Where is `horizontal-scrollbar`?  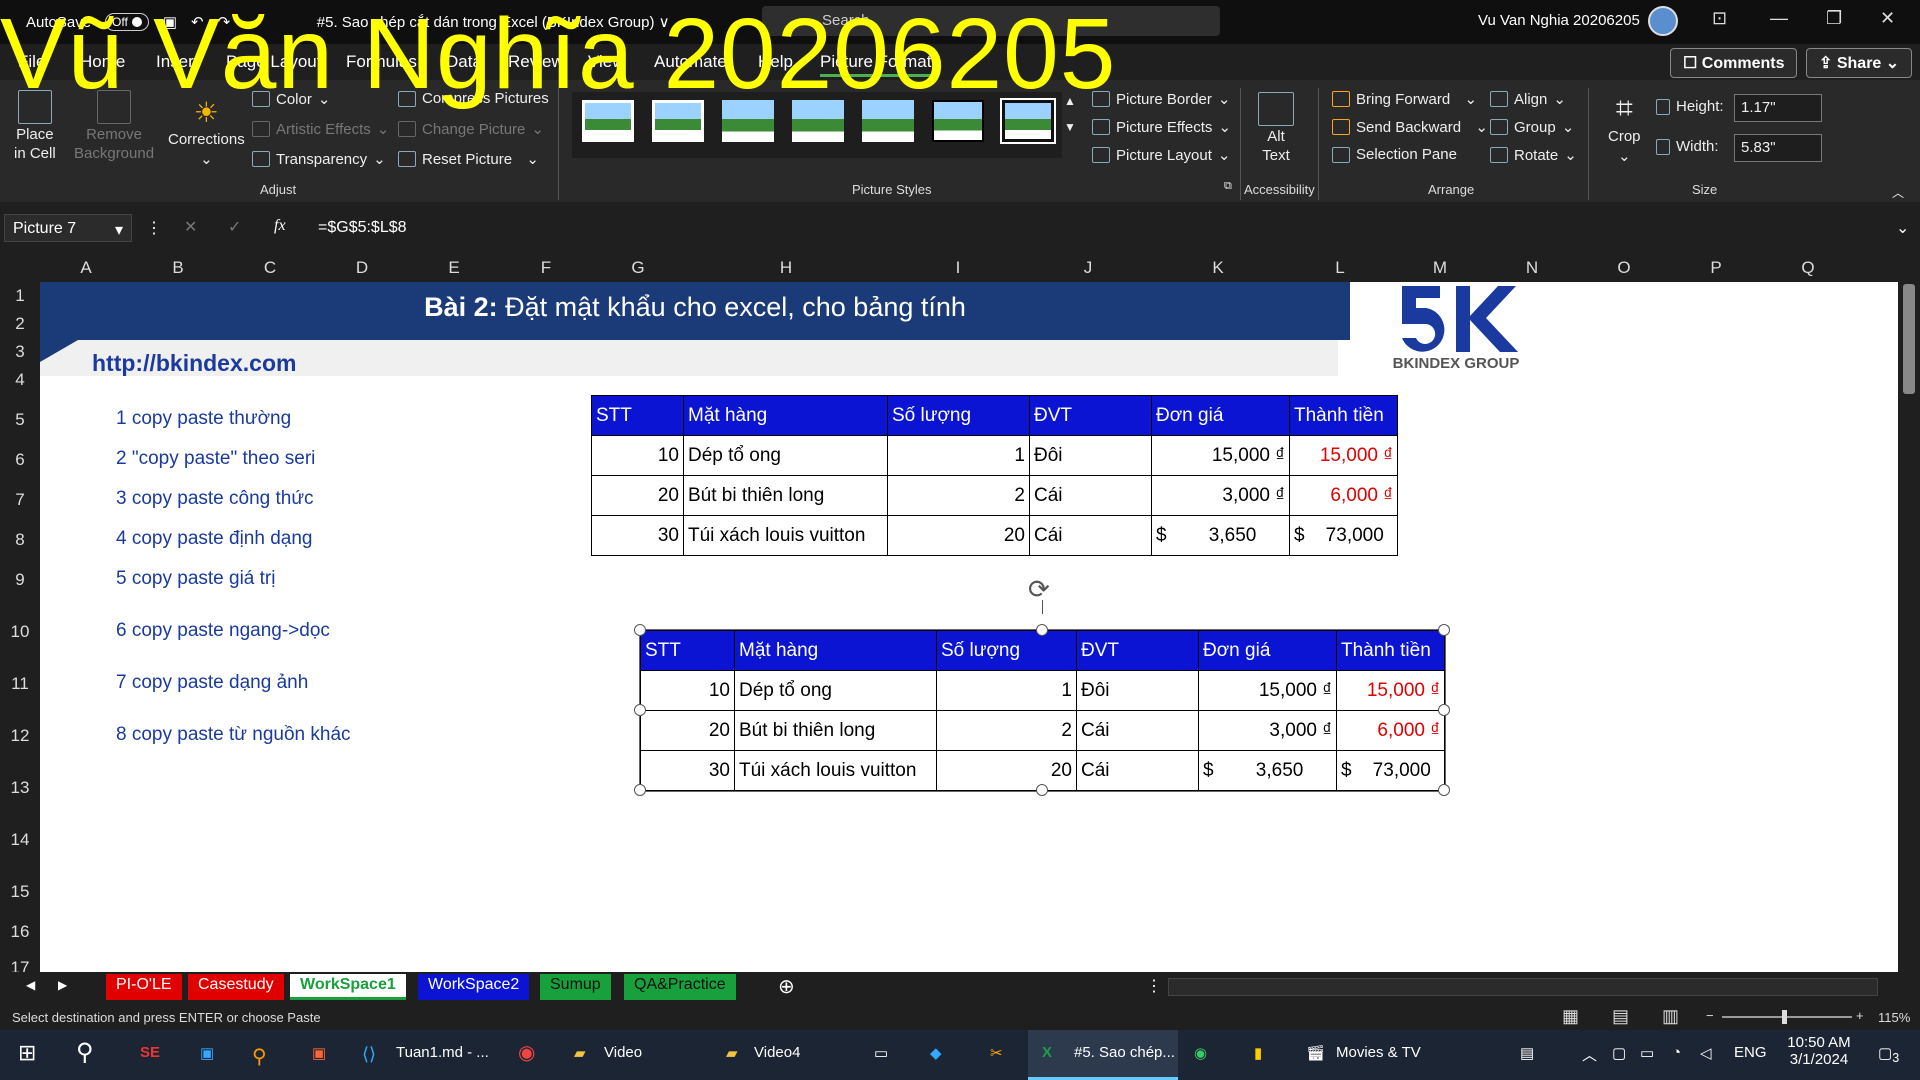 horizontal-scrollbar is located at coordinates (1523, 987).